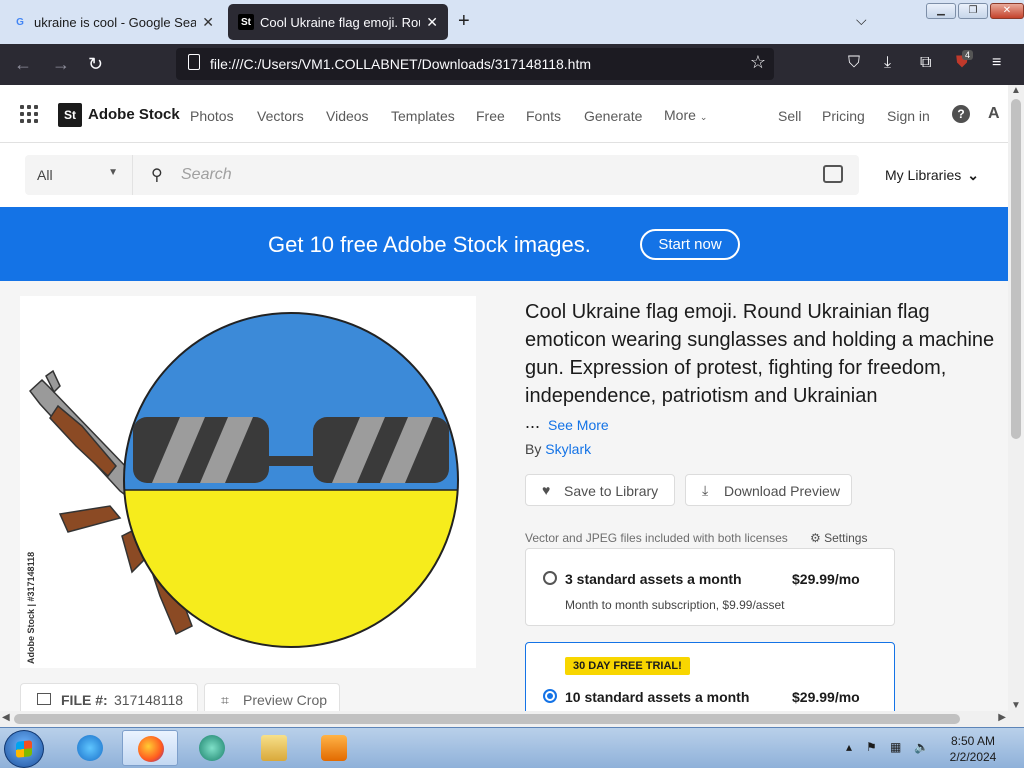 The width and height of the screenshot is (1024, 768). What do you see at coordinates (921, 747) in the screenshot?
I see `volume-muted-icon: 🔈` at bounding box center [921, 747].